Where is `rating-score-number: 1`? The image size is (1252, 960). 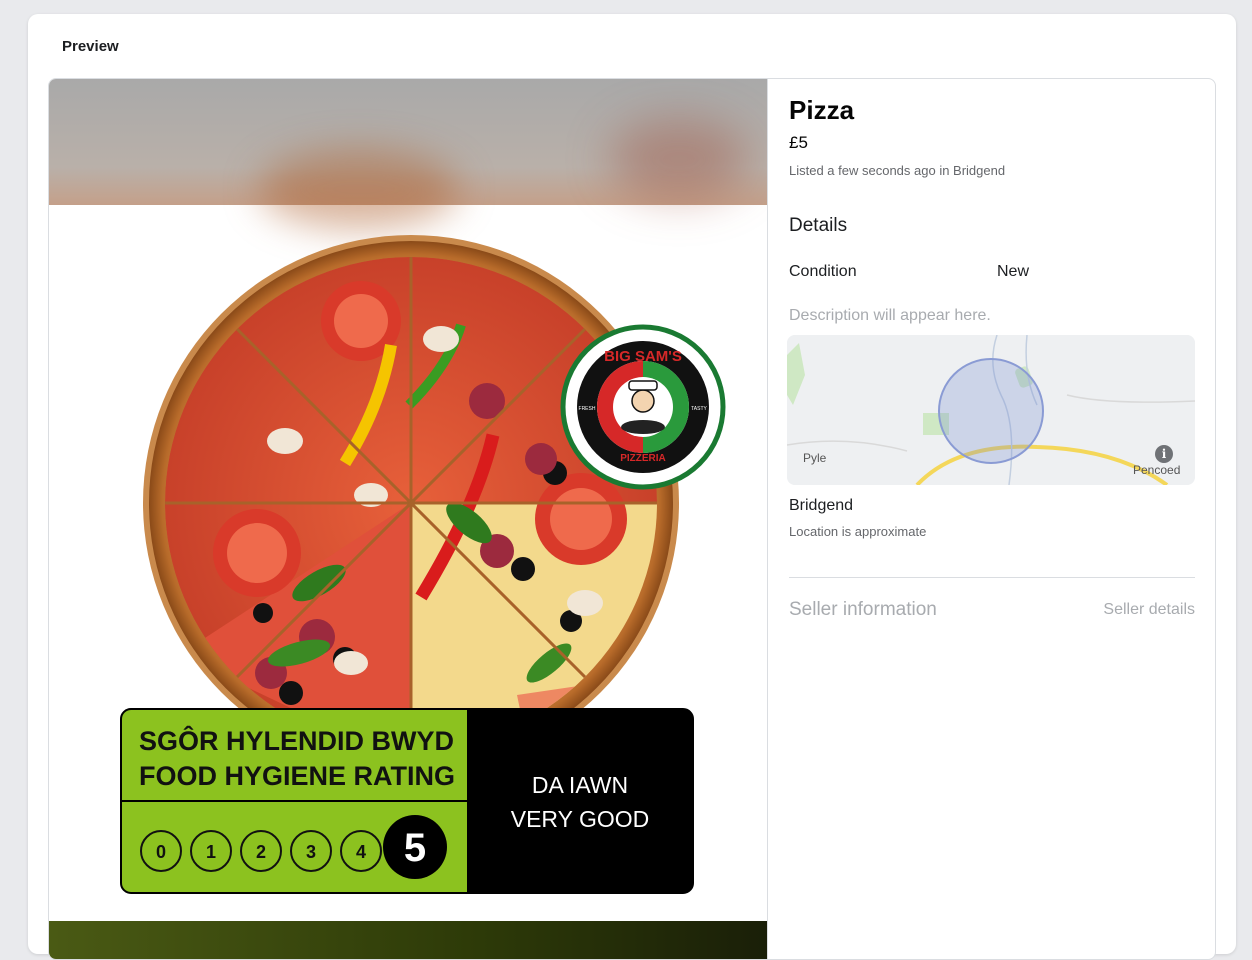
rating-score-number: 1 is located at coordinates (211, 852).